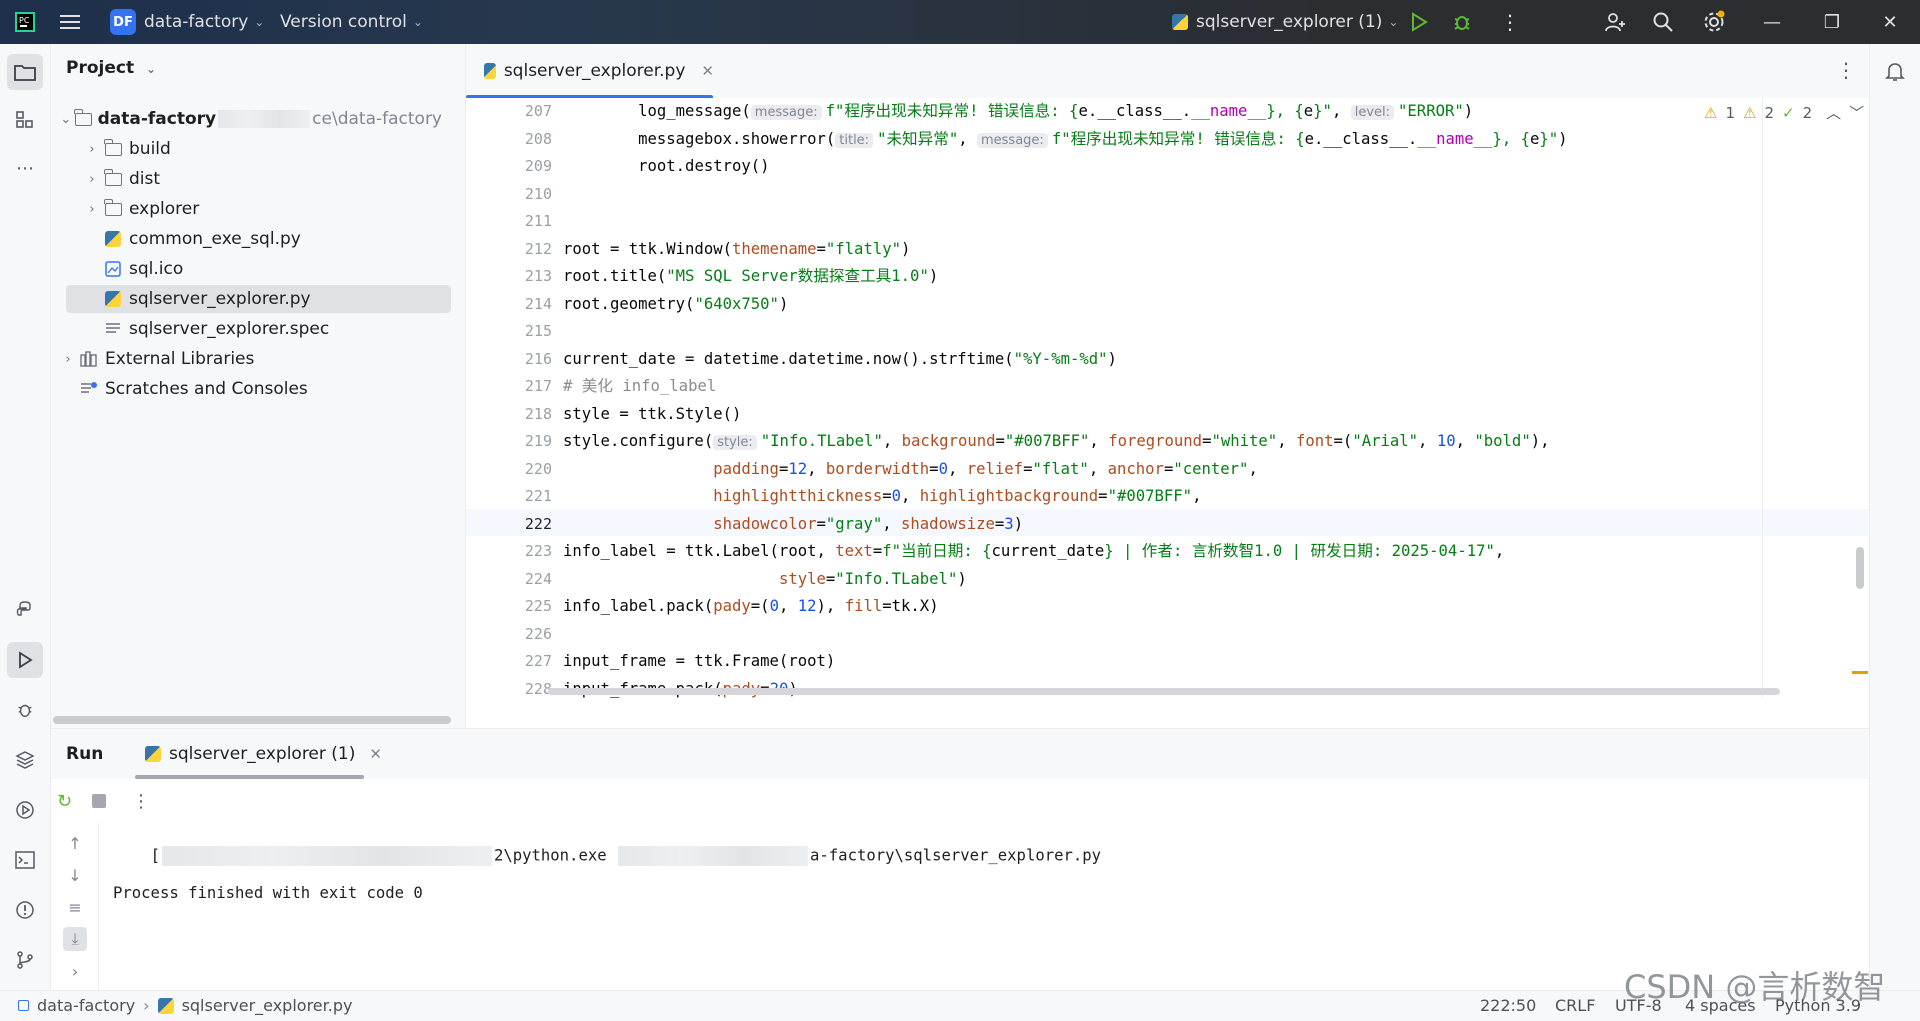 The height and width of the screenshot is (1021, 1920). What do you see at coordinates (99, 801) in the screenshot?
I see `stop-icon` at bounding box center [99, 801].